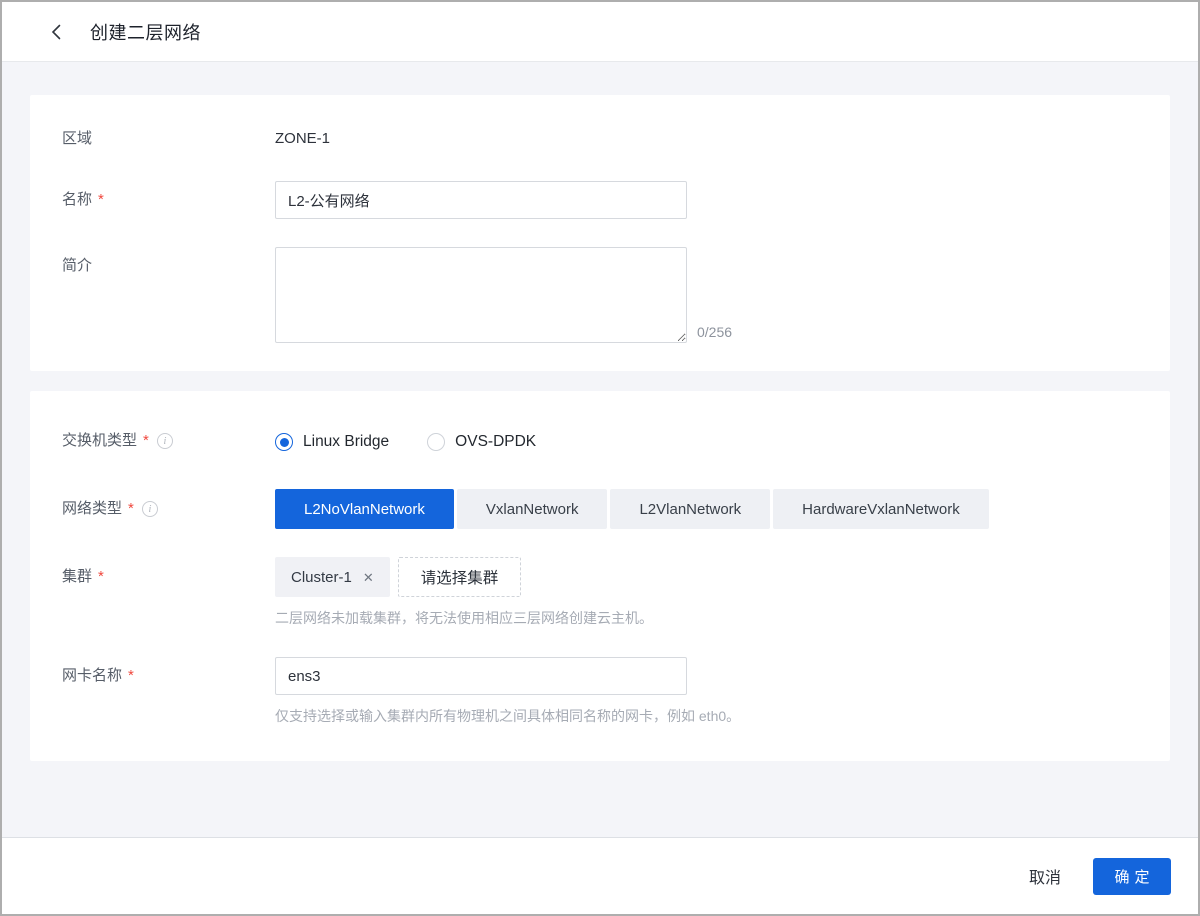  I want to click on back-icon, so click(56, 32).